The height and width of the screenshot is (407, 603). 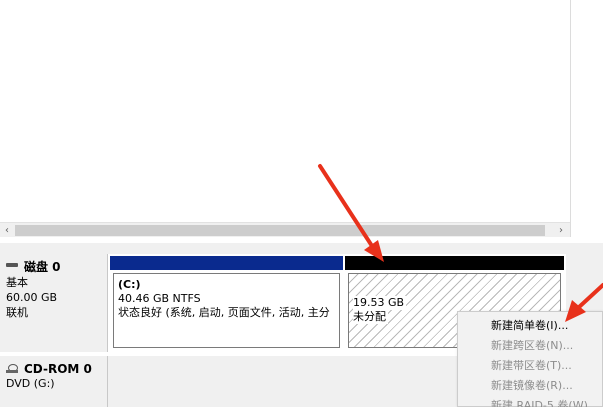 What do you see at coordinates (58, 369) in the screenshot?
I see `cdrom-name: CD-ROM 0` at bounding box center [58, 369].